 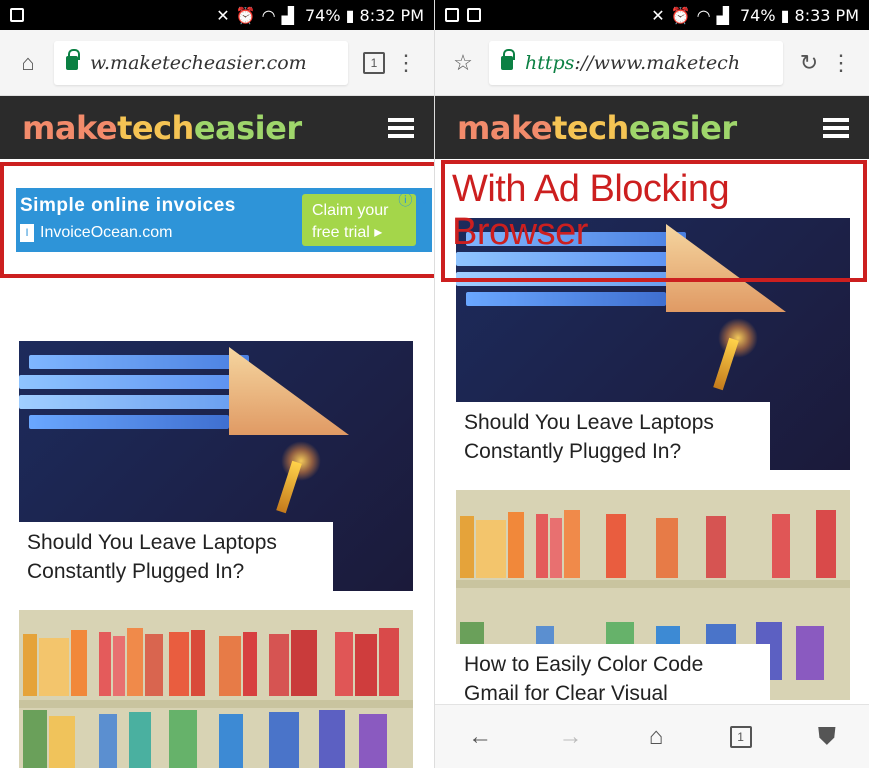 What do you see at coordinates (796, 15) in the screenshot?
I see `status-time: 74% ▮ 8:33 PM` at bounding box center [796, 15].